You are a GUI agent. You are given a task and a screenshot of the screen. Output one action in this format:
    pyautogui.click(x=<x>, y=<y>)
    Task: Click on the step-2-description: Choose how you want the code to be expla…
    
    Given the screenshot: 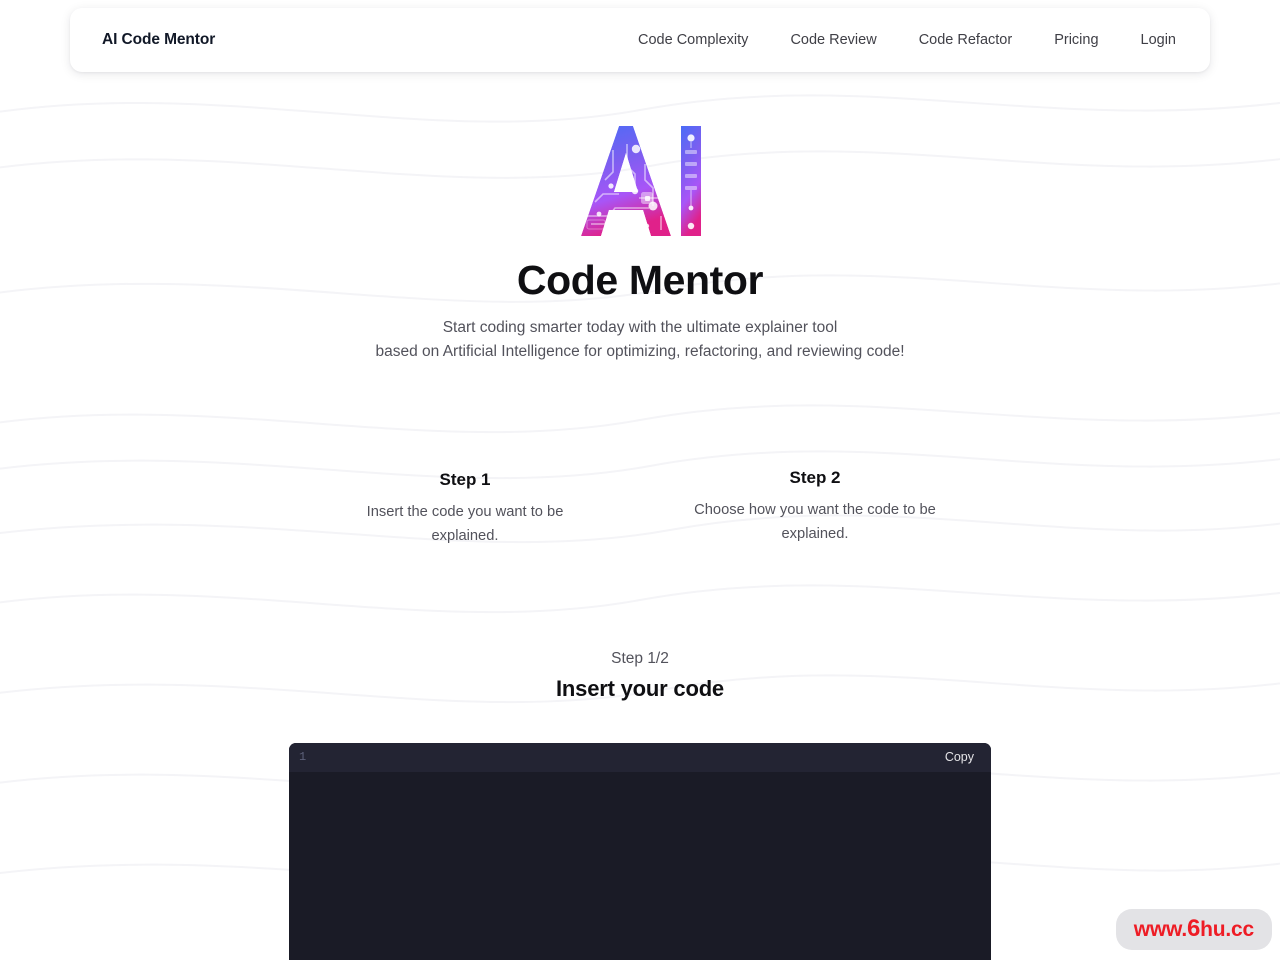 What is the action you would take?
    pyautogui.click(x=815, y=522)
    